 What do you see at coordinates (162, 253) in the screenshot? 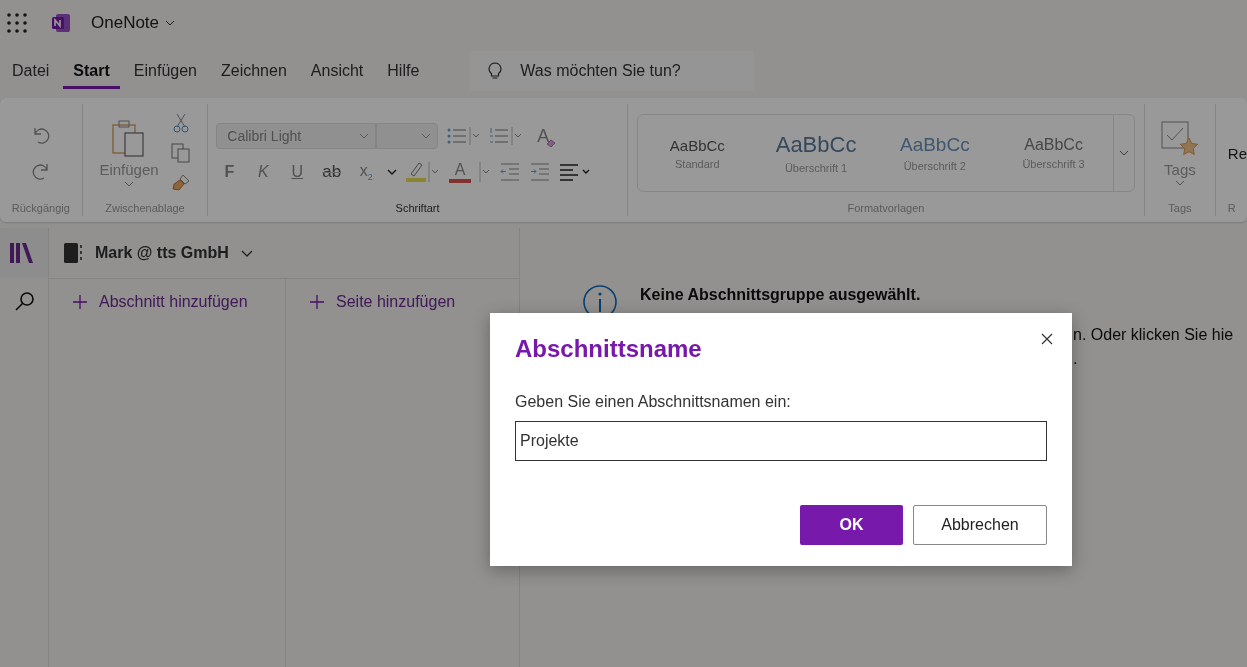
I see `notebook-name: Mark @ tts GmbH` at bounding box center [162, 253].